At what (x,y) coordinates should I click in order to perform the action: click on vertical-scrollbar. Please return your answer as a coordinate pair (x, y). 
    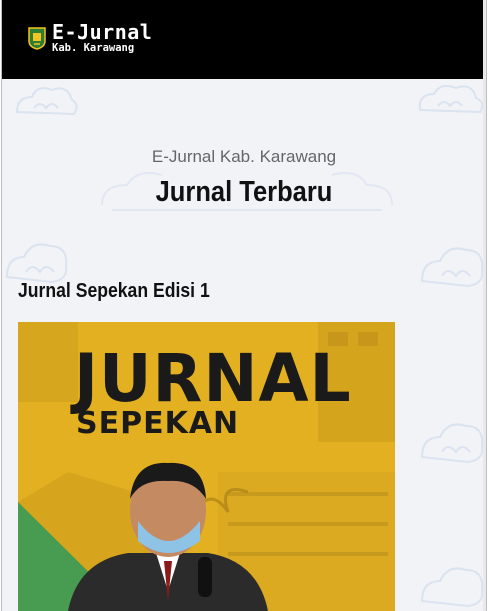
    Looking at the image, I should click on (484, 305).